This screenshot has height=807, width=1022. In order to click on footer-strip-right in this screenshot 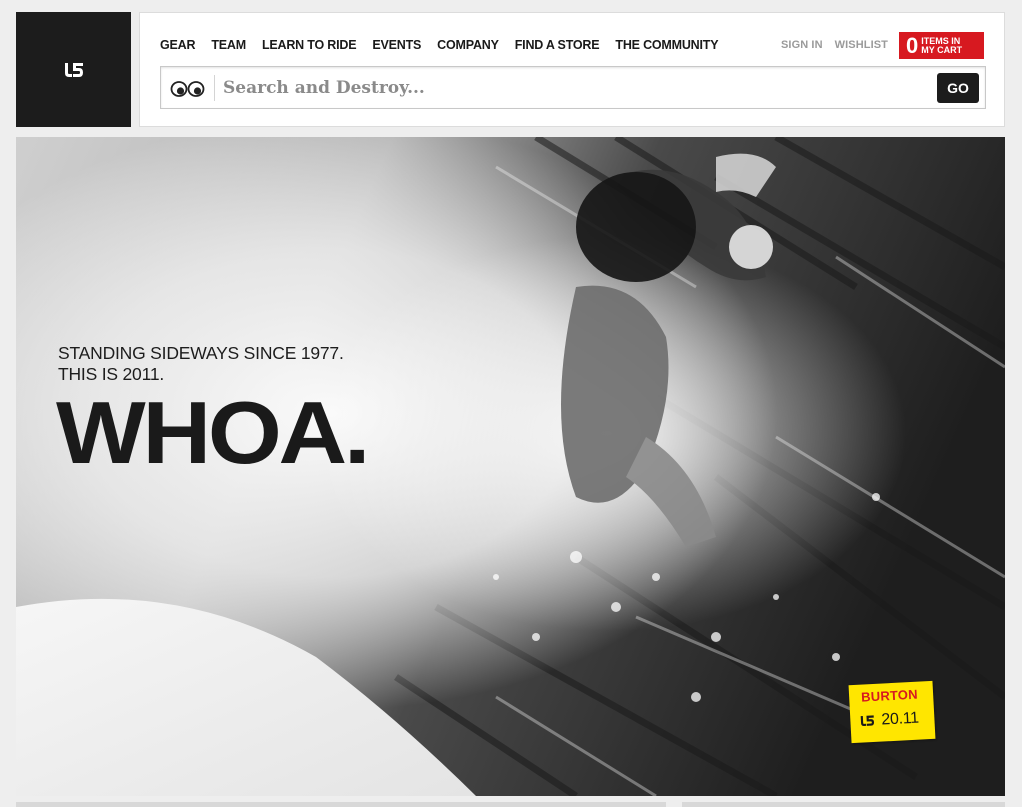, I will do `click(843, 804)`.